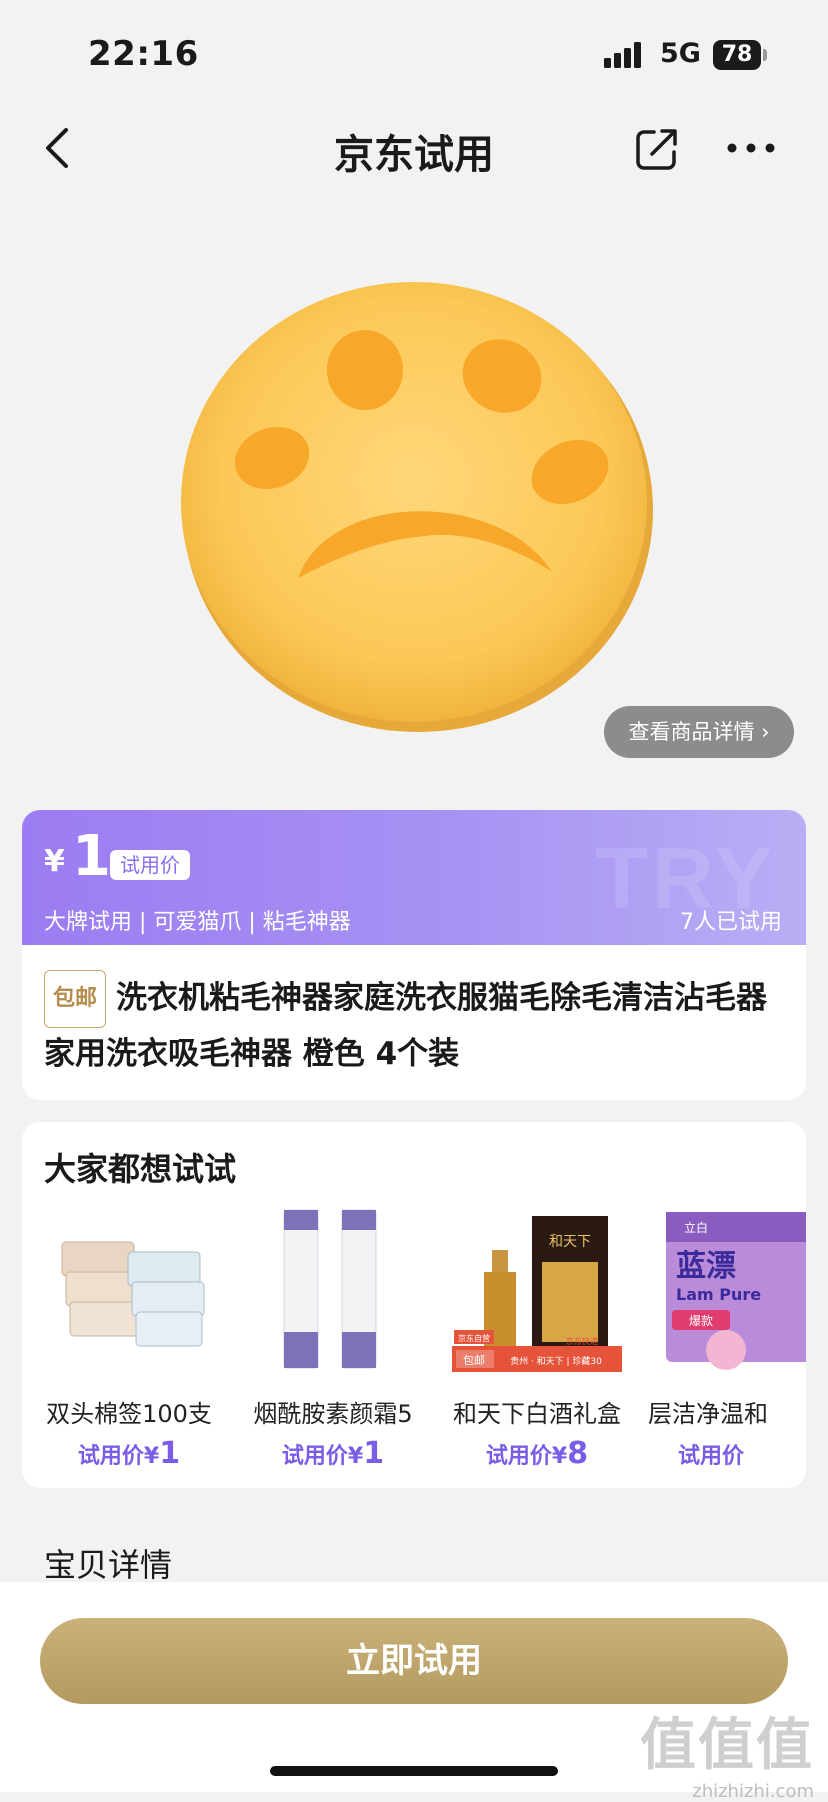 The image size is (828, 1802). What do you see at coordinates (414, 1771) in the screenshot?
I see `home-indicator` at bounding box center [414, 1771].